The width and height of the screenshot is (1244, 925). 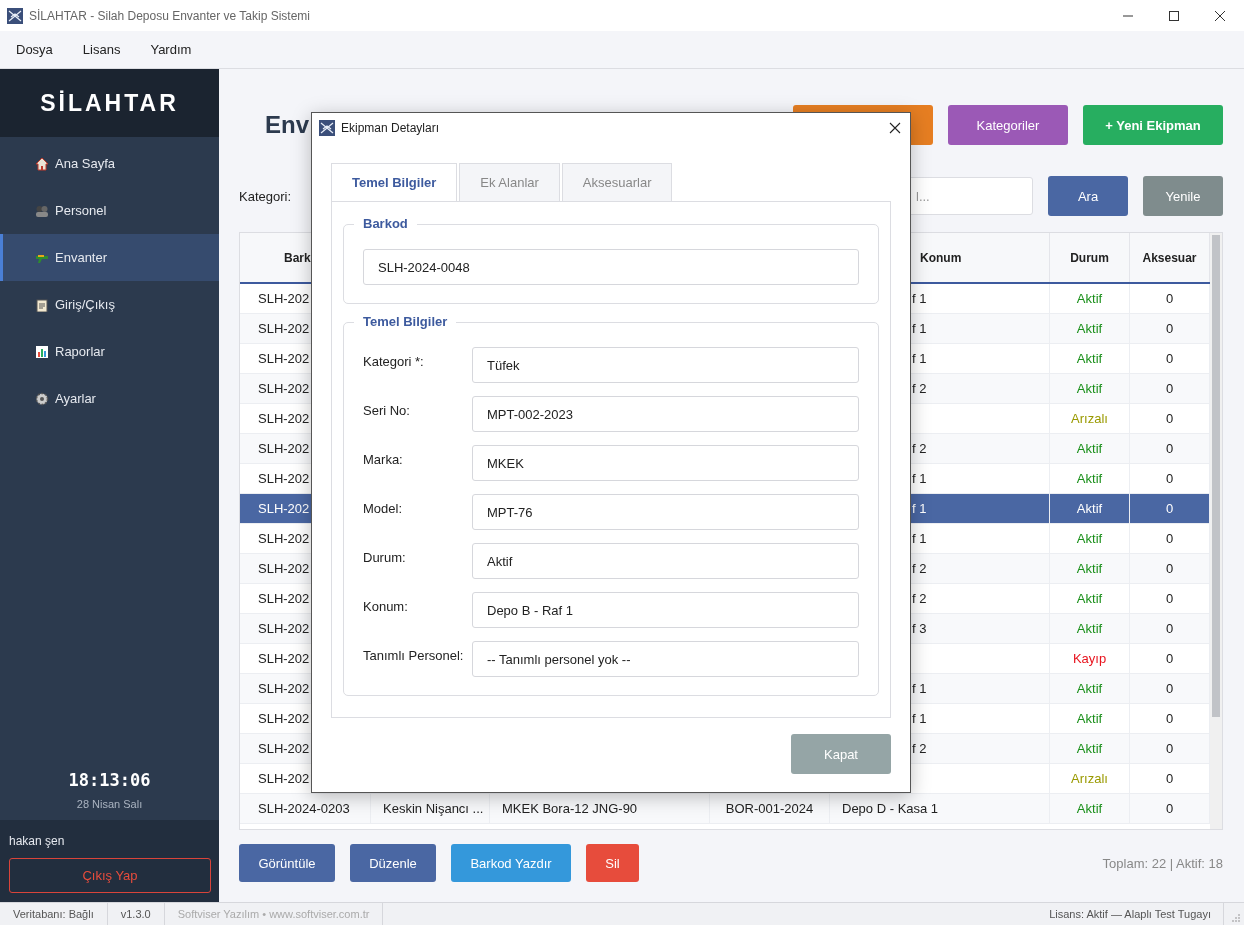 What do you see at coordinates (136, 914) in the screenshot?
I see `status-text: v1.3.0` at bounding box center [136, 914].